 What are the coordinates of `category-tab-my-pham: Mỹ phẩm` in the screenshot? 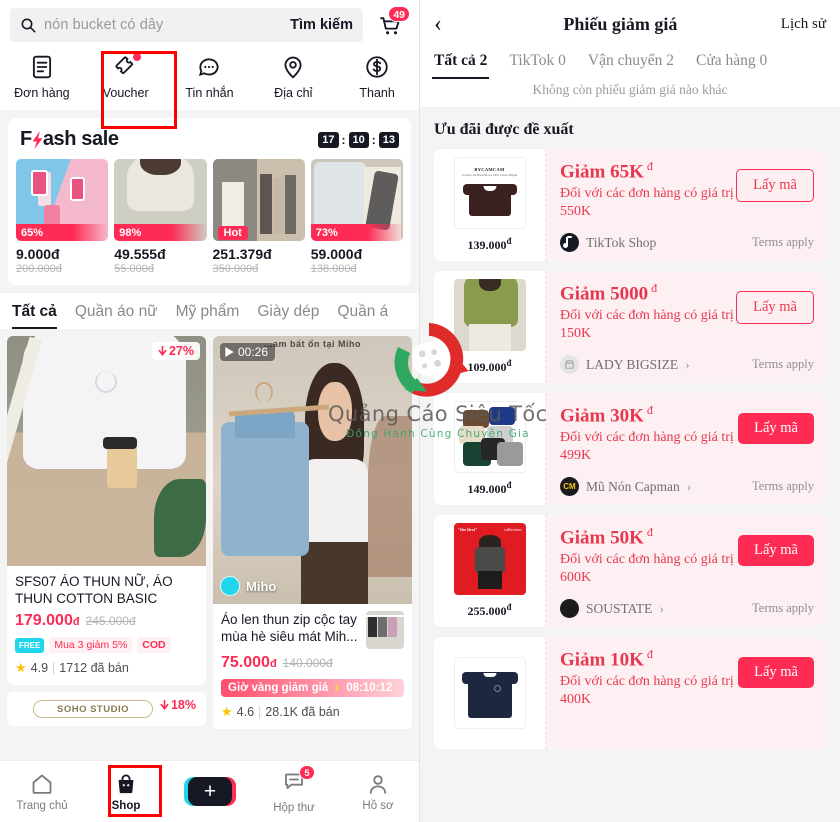 It's located at (208, 316).